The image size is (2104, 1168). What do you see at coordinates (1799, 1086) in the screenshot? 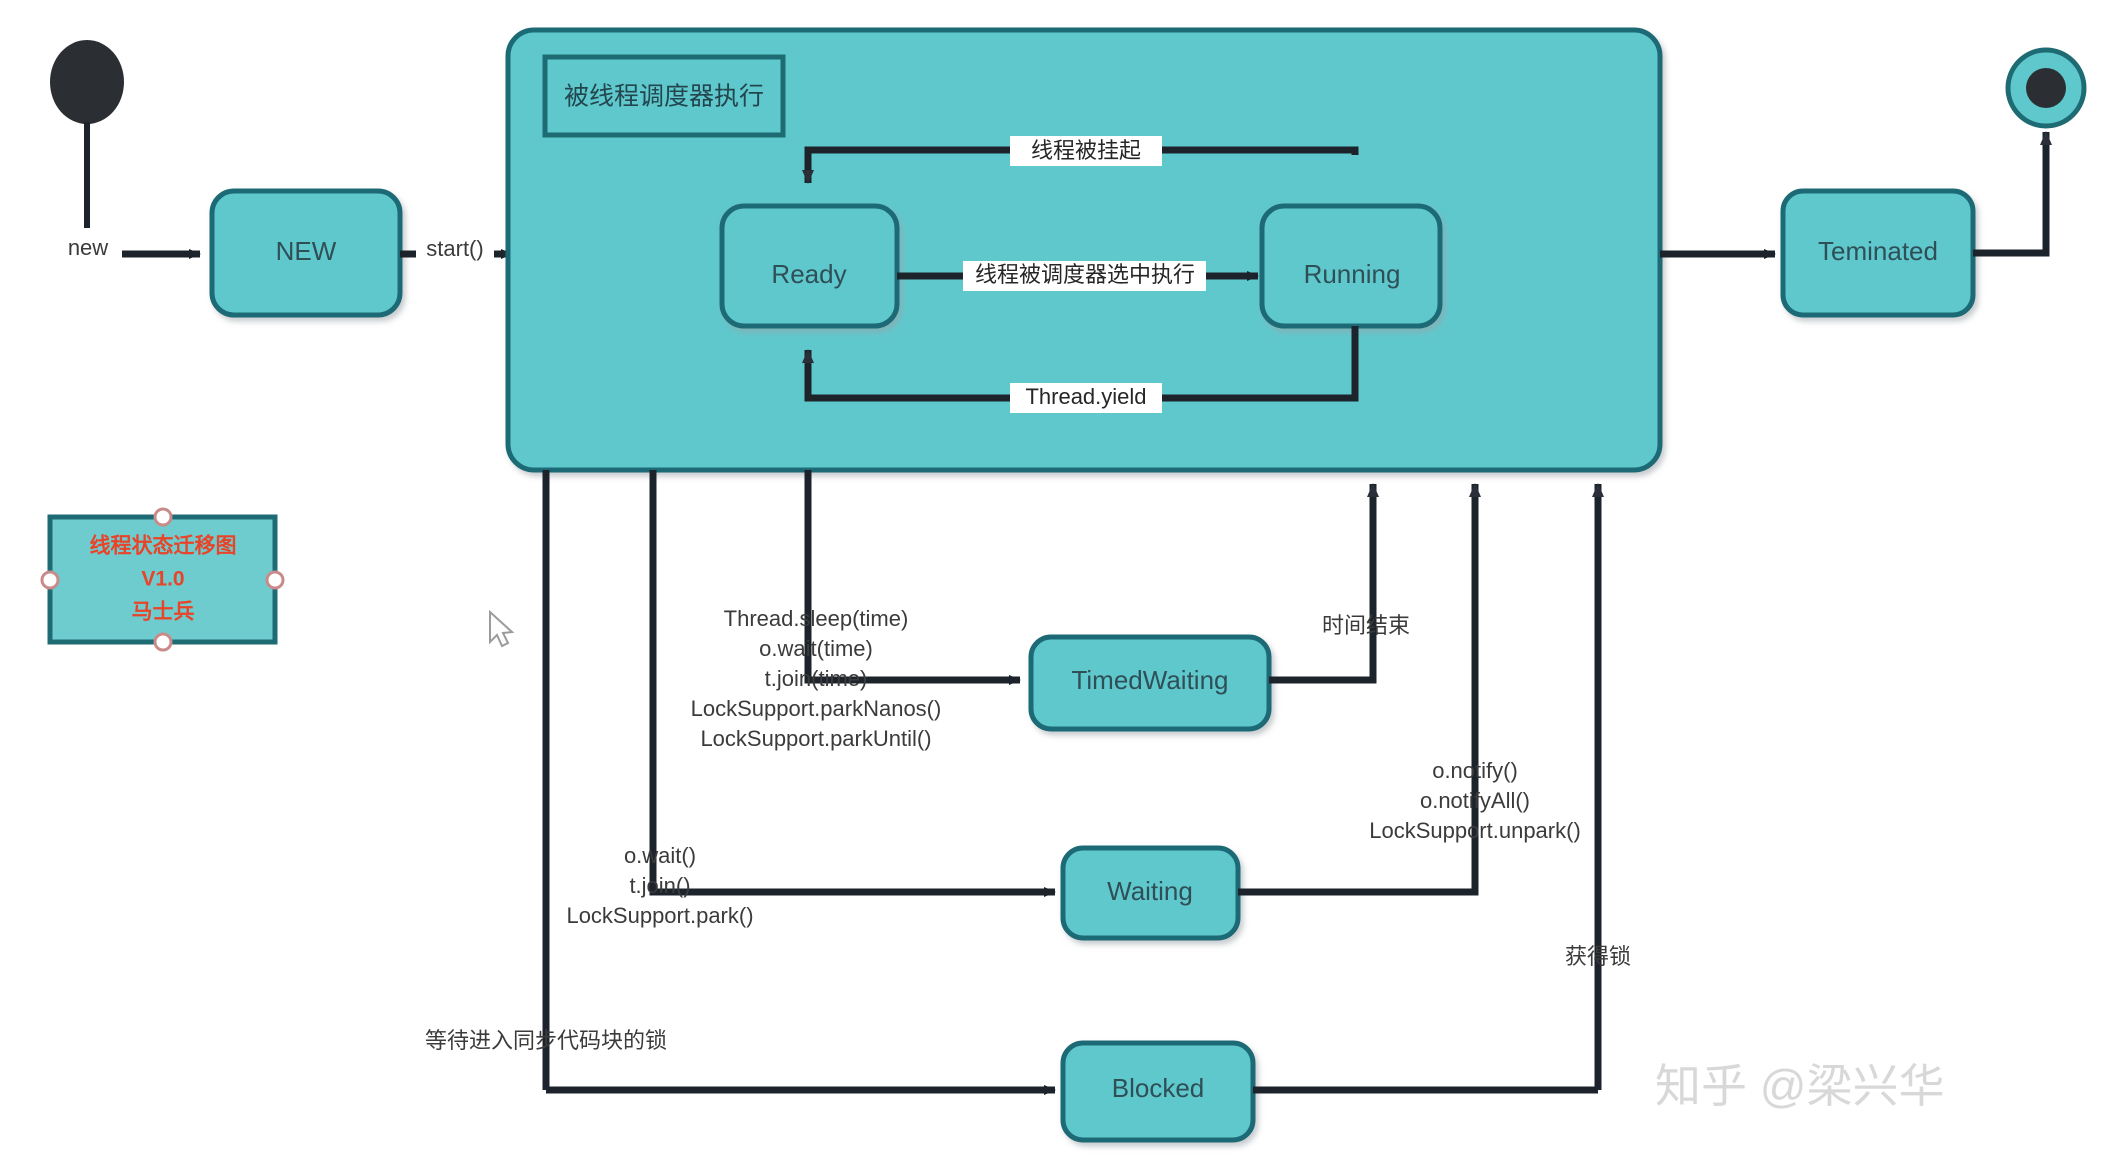
I see `watermark-label: 知乎 @梁兴华` at bounding box center [1799, 1086].